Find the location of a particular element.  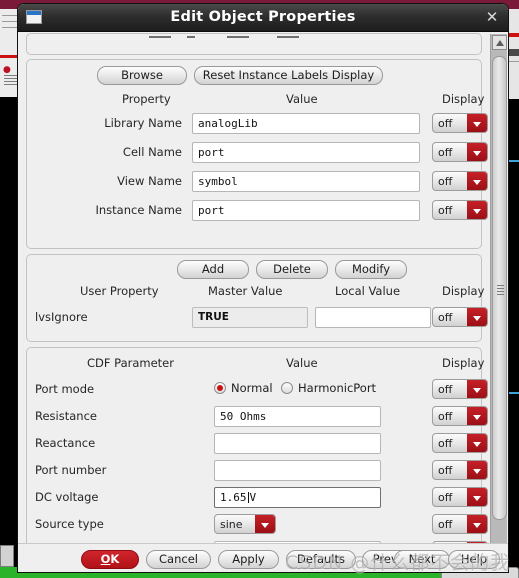

scrollbar-thumb is located at coordinates (499, 288).